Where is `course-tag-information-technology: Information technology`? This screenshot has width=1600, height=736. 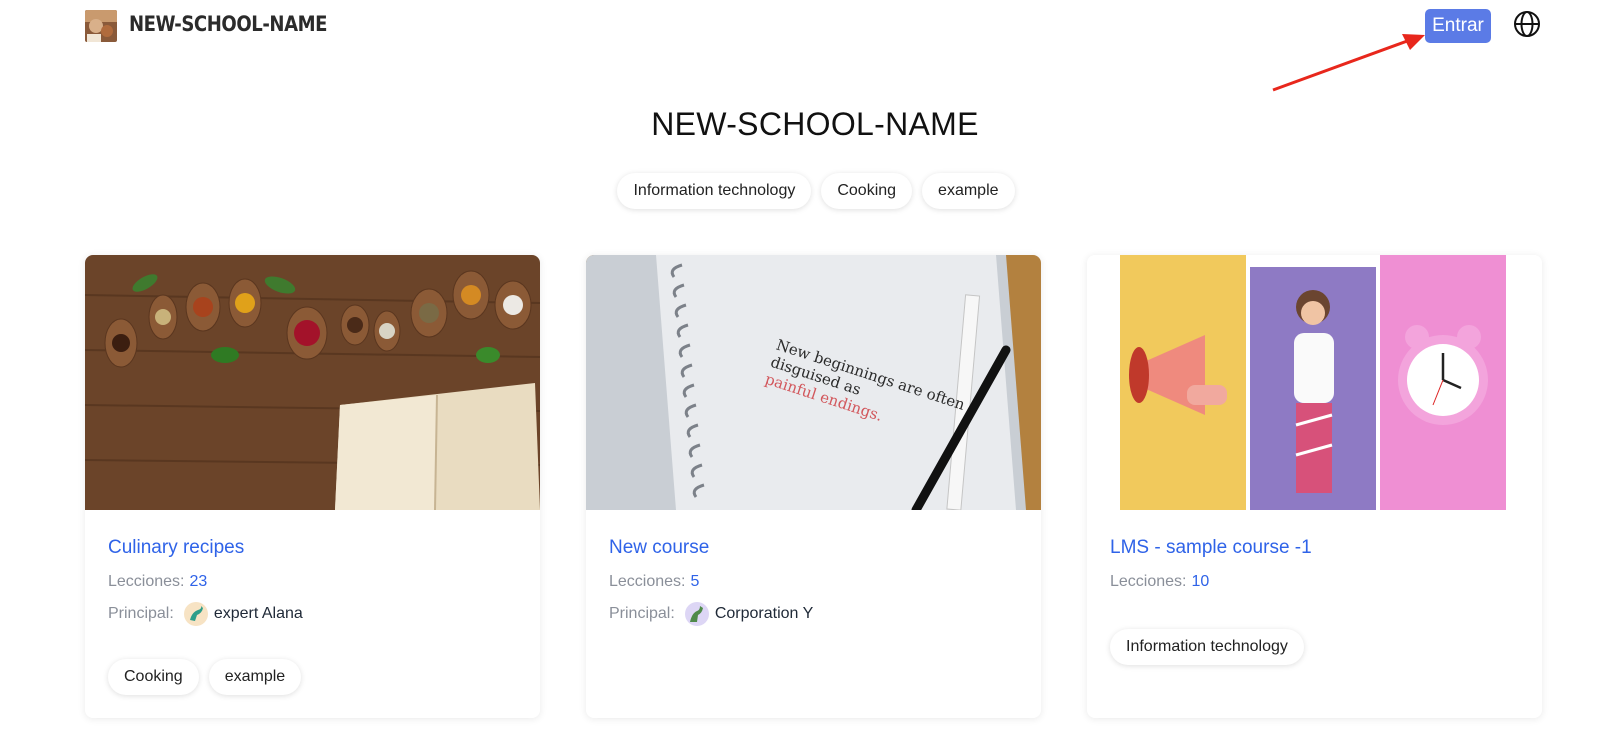 course-tag-information-technology: Information technology is located at coordinates (1207, 647).